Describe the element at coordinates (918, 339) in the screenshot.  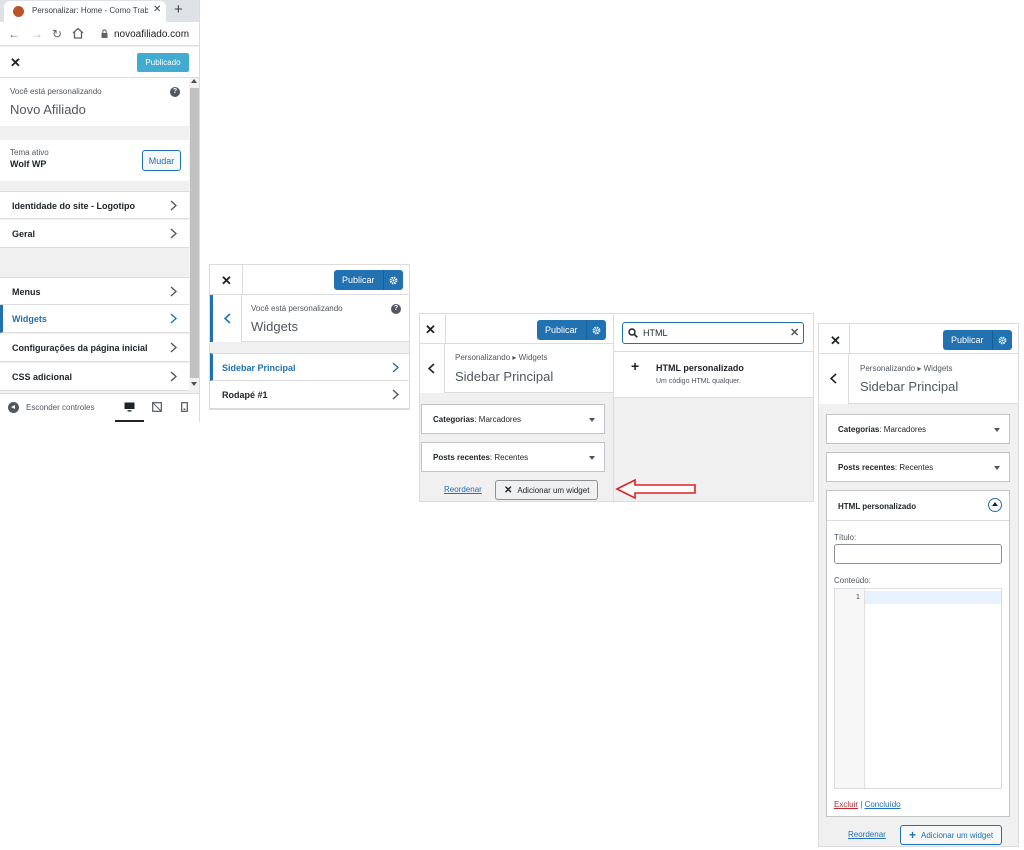
I see `html-widget-header: ✕ Publicar` at that location.